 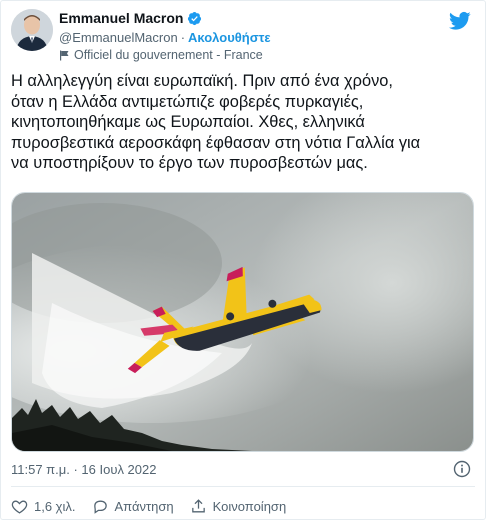 What do you see at coordinates (229, 37) in the screenshot?
I see `follow-button: Ακολουθήστε` at bounding box center [229, 37].